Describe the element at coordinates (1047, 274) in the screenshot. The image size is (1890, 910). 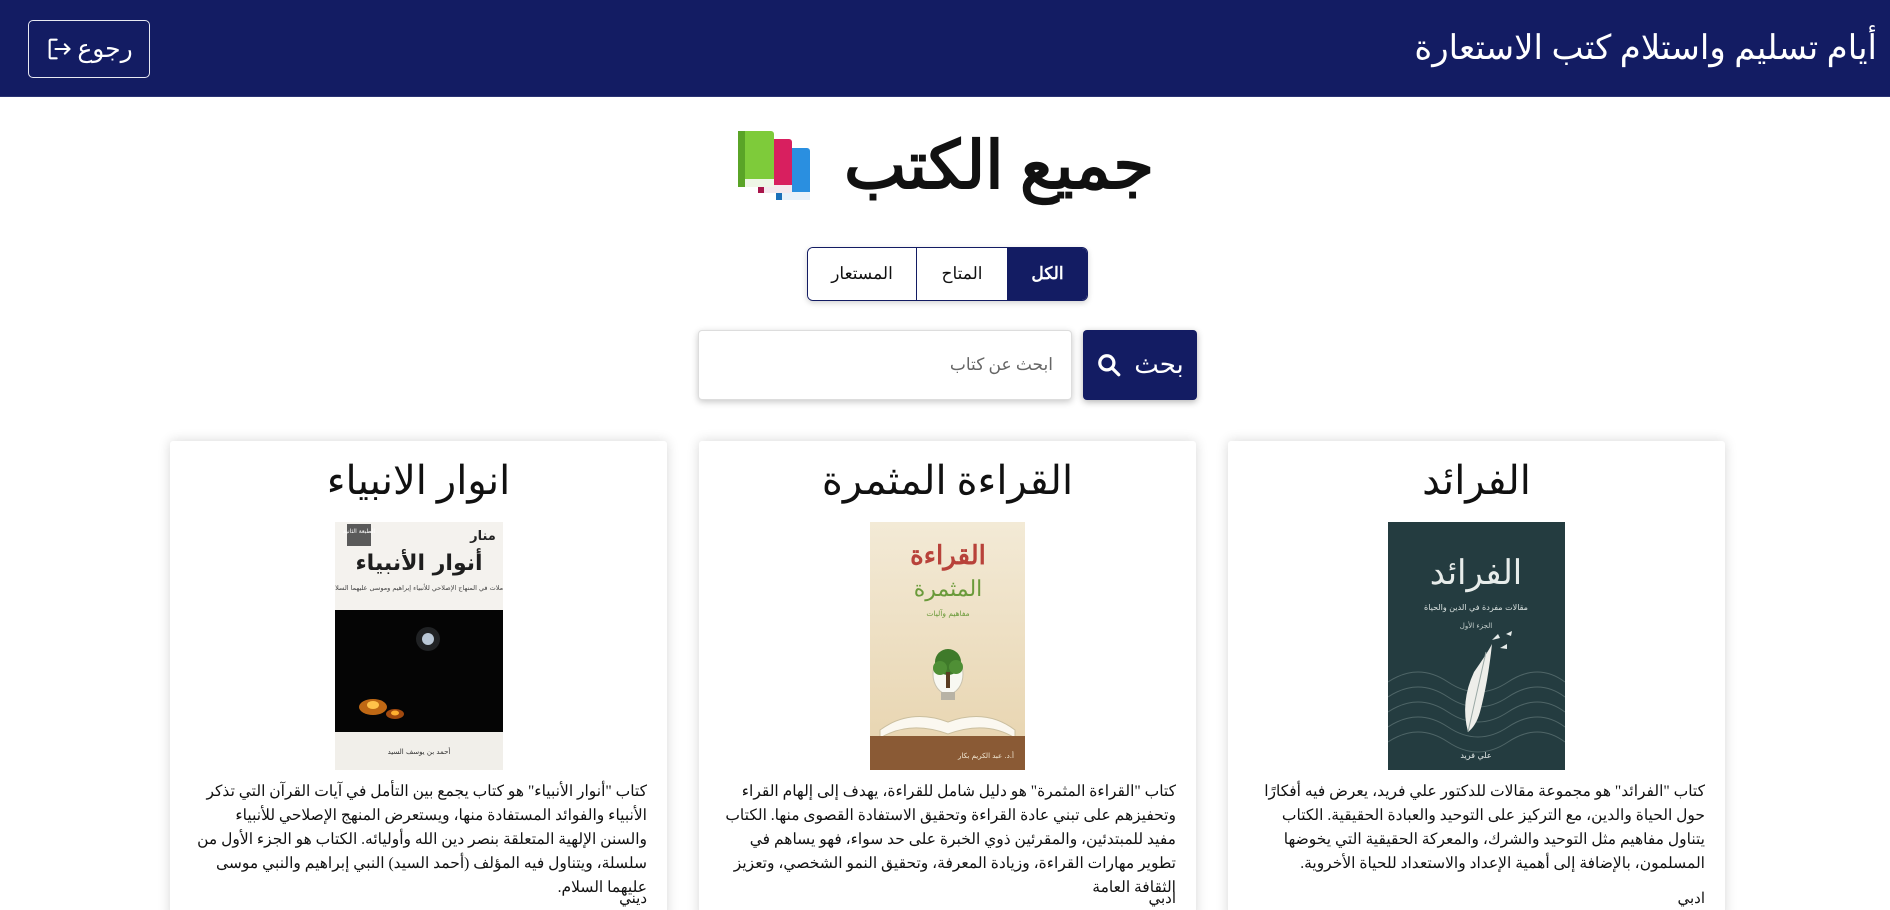
I see `tab-all: الكل` at that location.